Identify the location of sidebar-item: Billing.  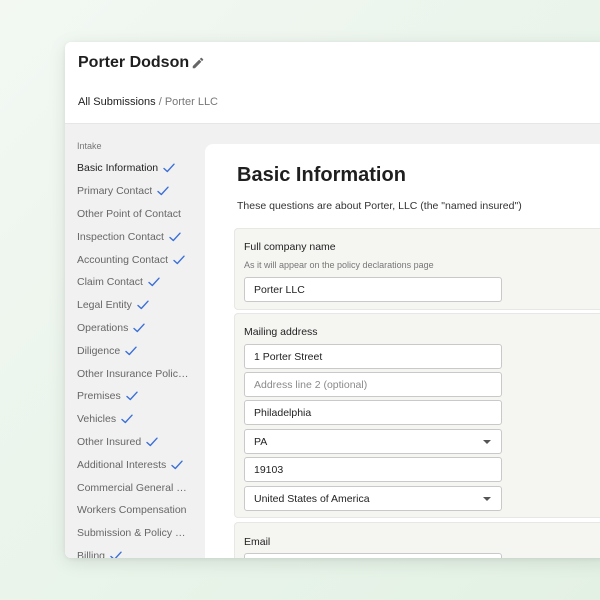
(139, 551).